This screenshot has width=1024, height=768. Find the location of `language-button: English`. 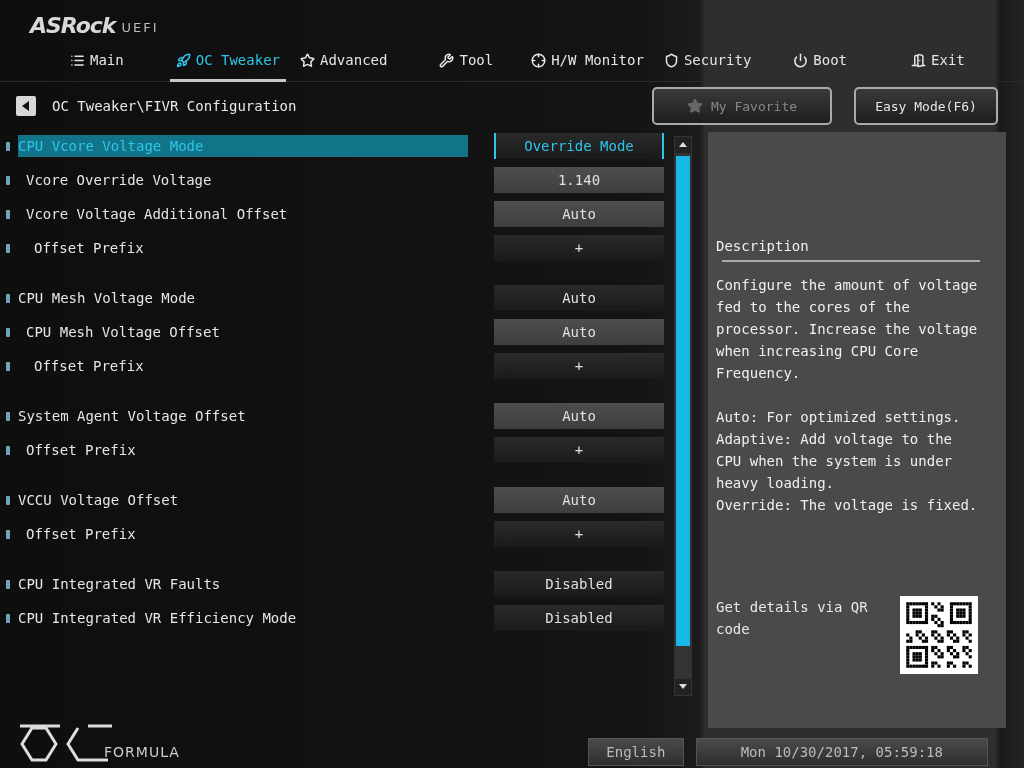

language-button: English is located at coordinates (635, 752).